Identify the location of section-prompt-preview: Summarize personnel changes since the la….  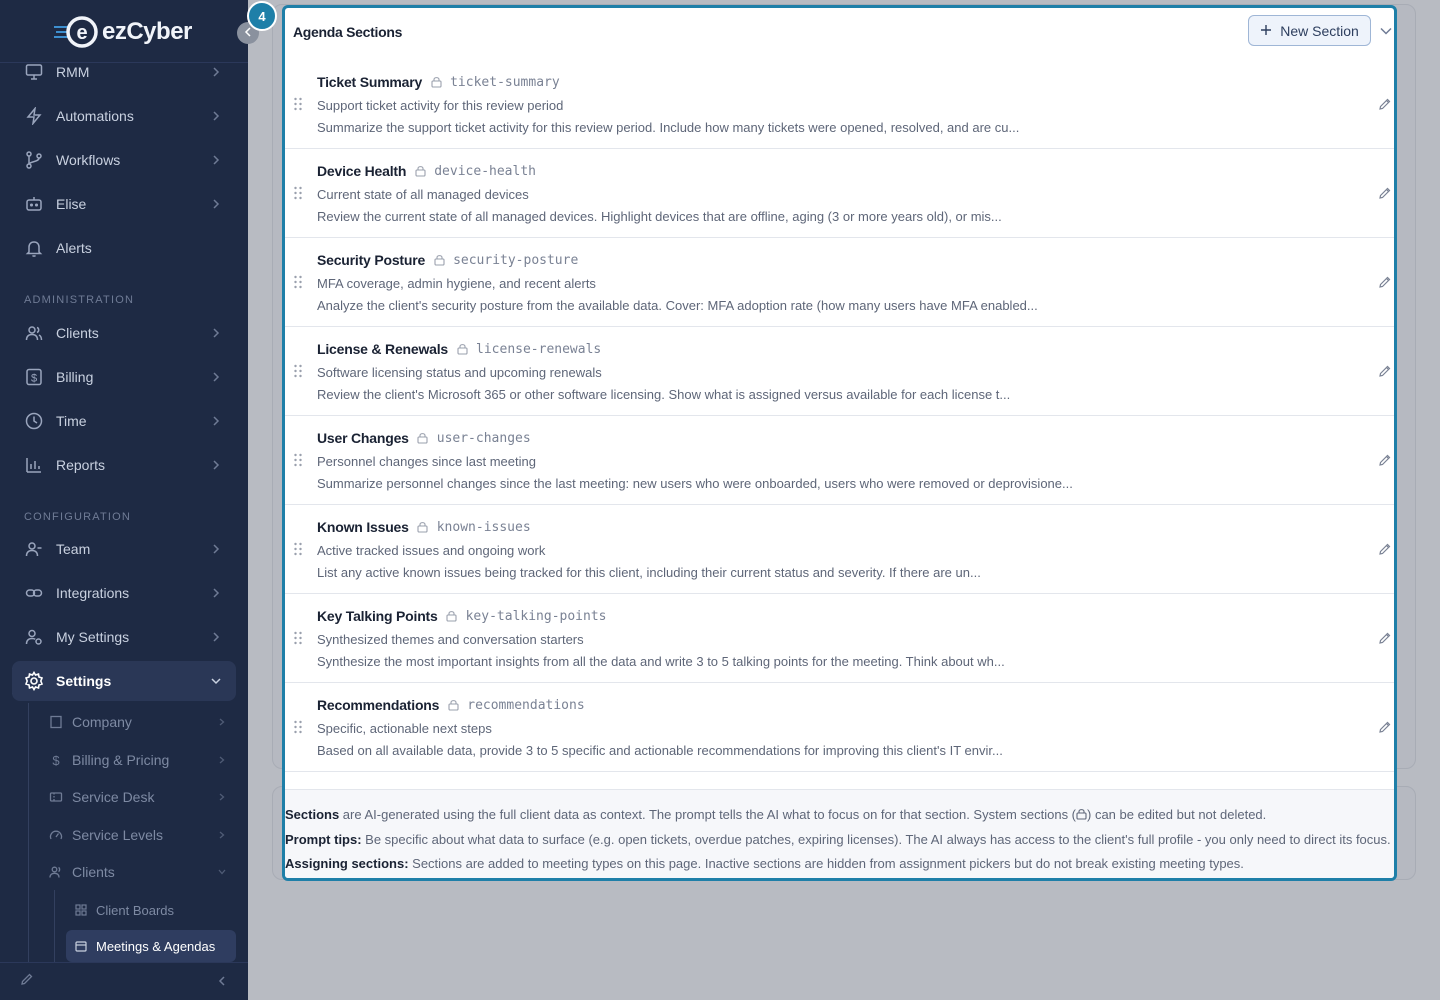
(695, 483).